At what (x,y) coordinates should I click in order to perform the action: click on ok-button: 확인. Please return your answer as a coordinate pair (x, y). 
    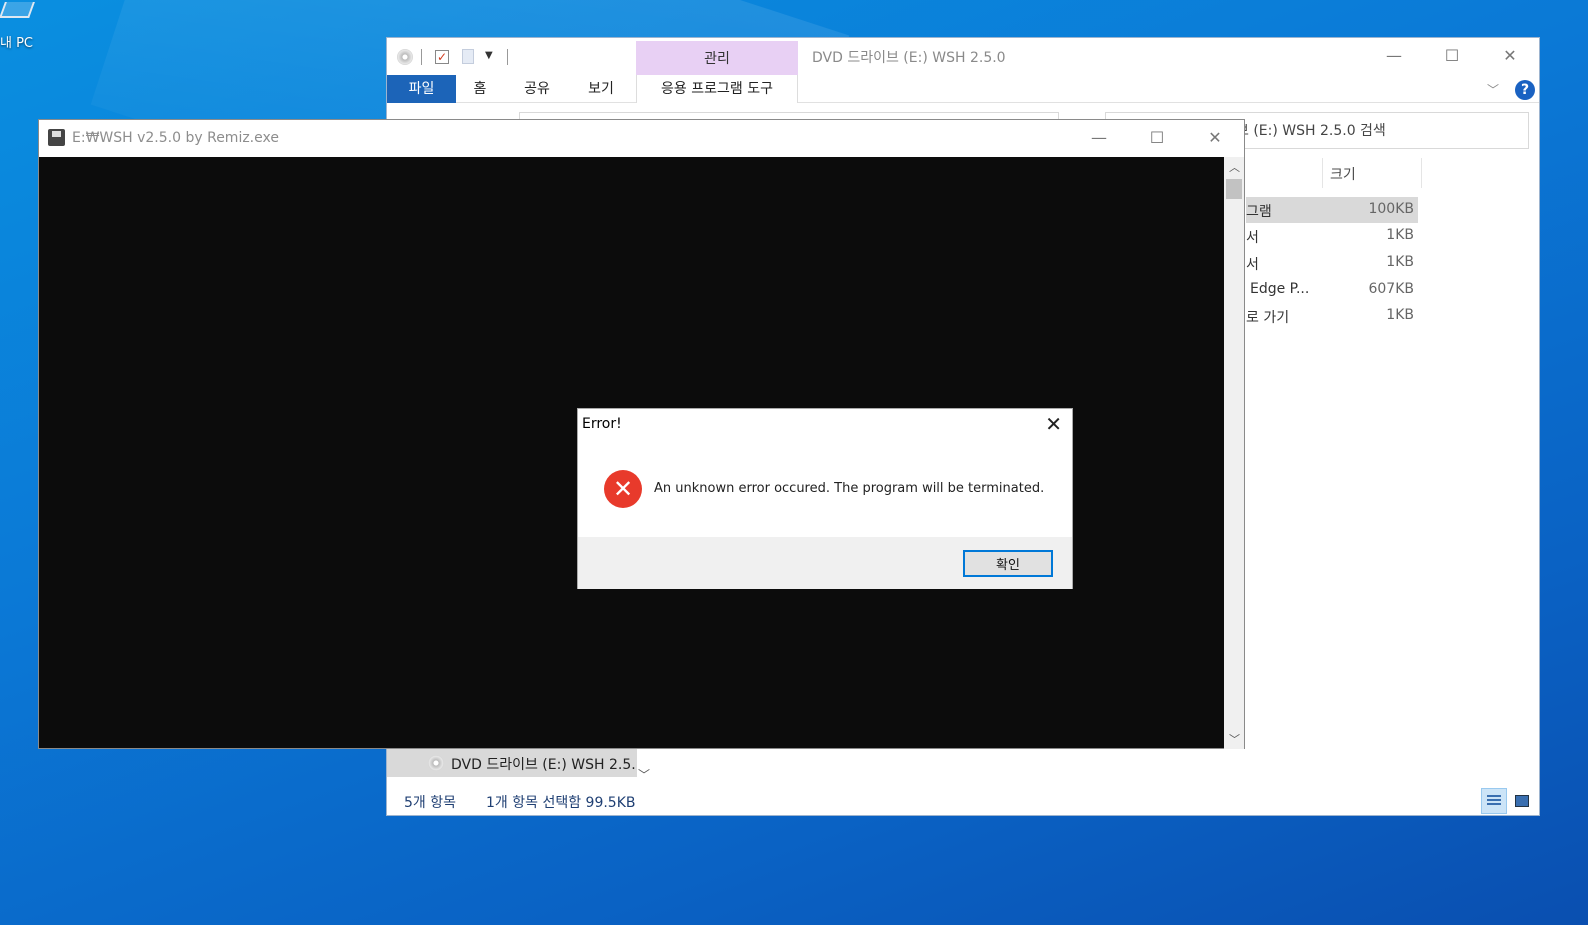
    Looking at the image, I should click on (1008, 563).